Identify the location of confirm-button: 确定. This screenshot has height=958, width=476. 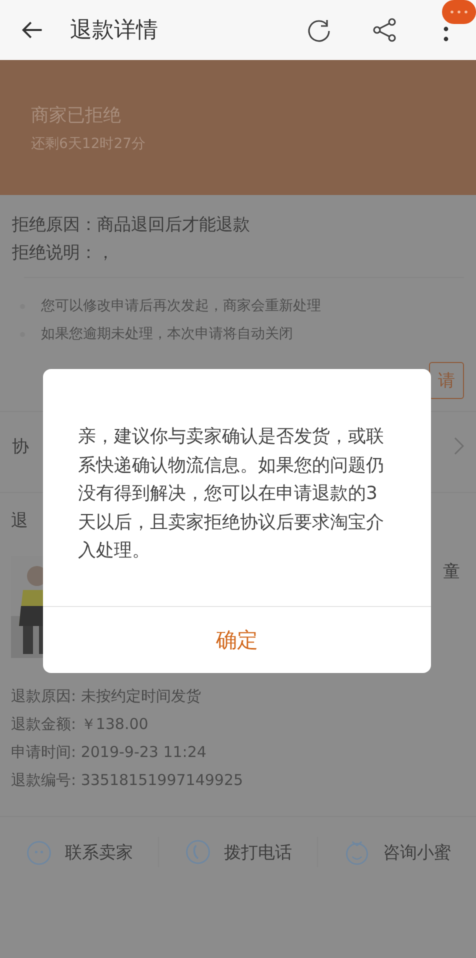
(237, 640).